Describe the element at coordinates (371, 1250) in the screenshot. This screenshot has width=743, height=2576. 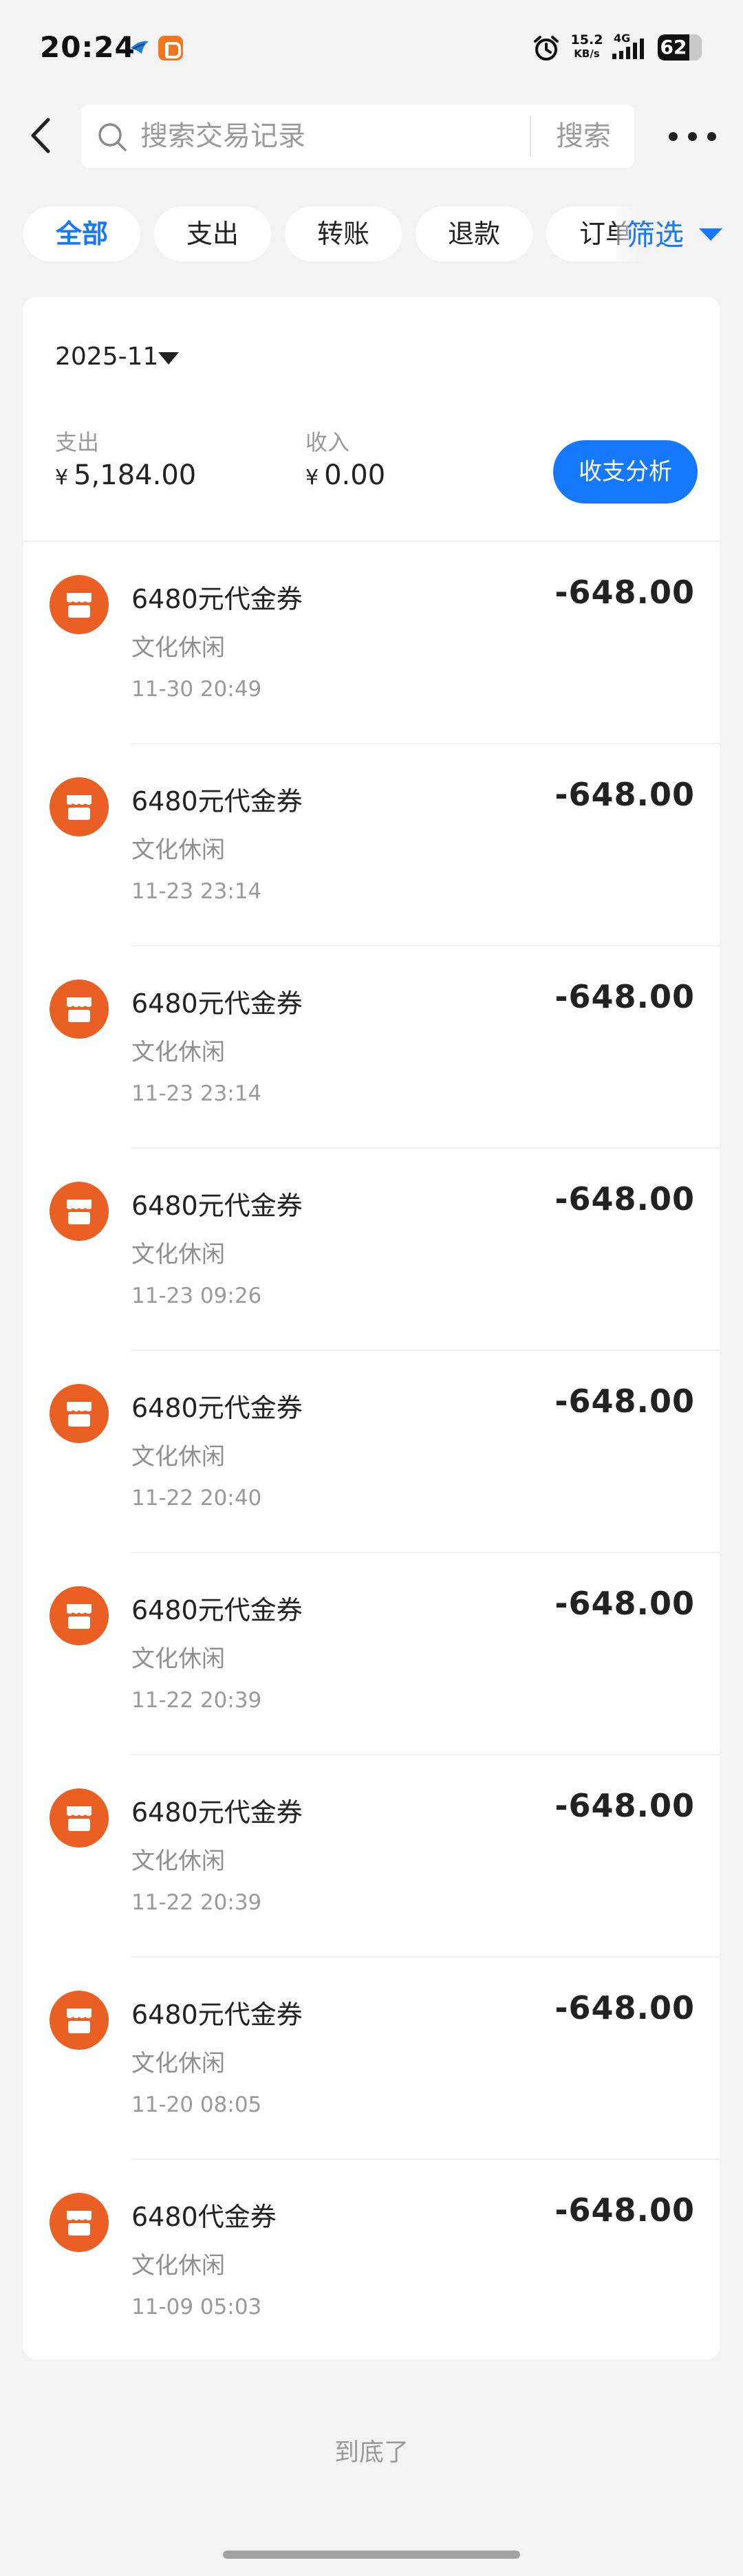
I see `transaction-row: 6480元代金券 文化休闲 11-23 09:26 -648.00` at that location.